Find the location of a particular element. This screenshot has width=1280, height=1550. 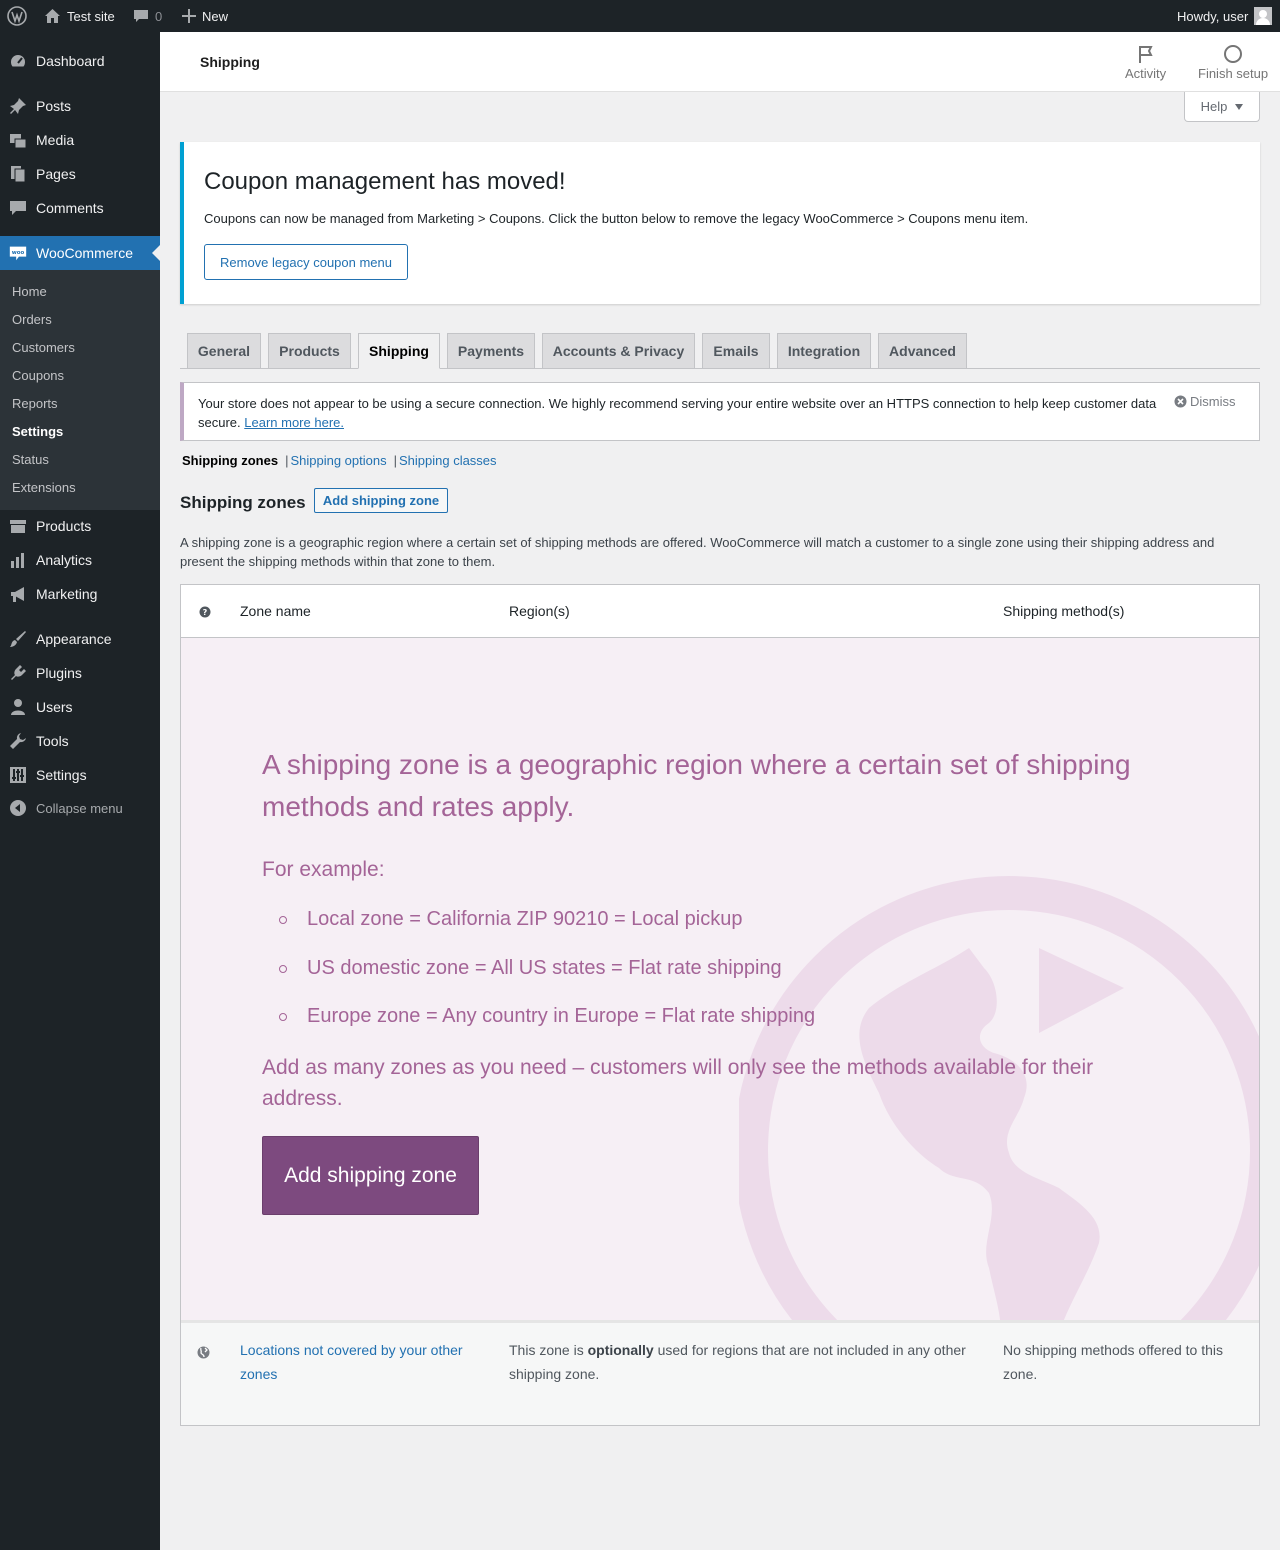

finish-setup-label: Finish setup is located at coordinates (1233, 73).